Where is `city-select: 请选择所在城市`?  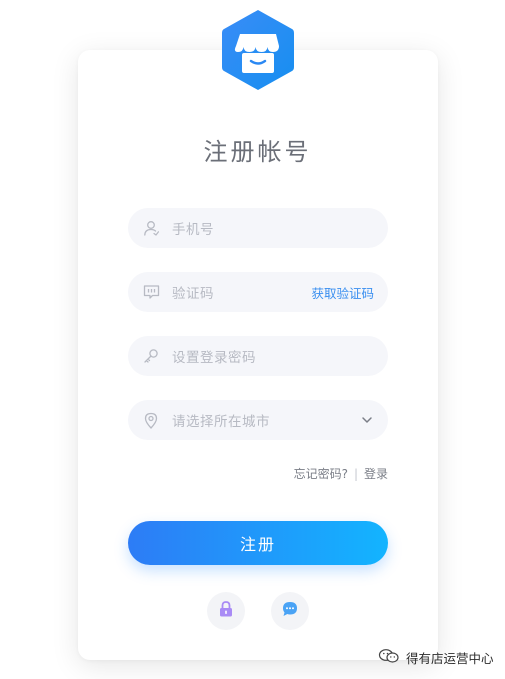 city-select: 请选择所在城市 is located at coordinates (258, 420).